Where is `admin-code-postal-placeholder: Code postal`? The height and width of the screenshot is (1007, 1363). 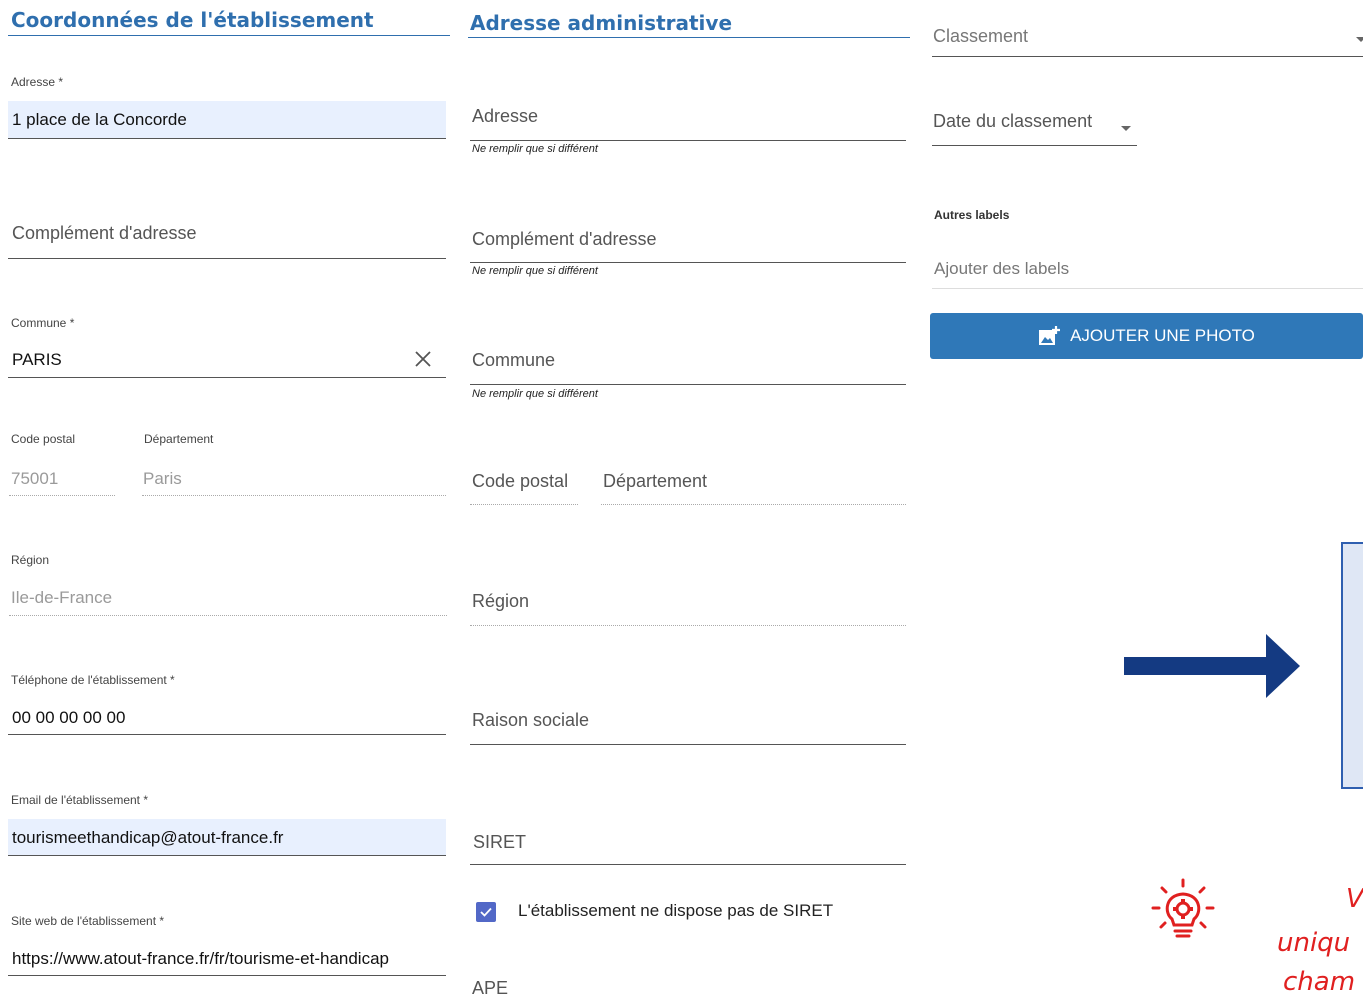
admin-code-postal-placeholder: Code postal is located at coordinates (520, 481).